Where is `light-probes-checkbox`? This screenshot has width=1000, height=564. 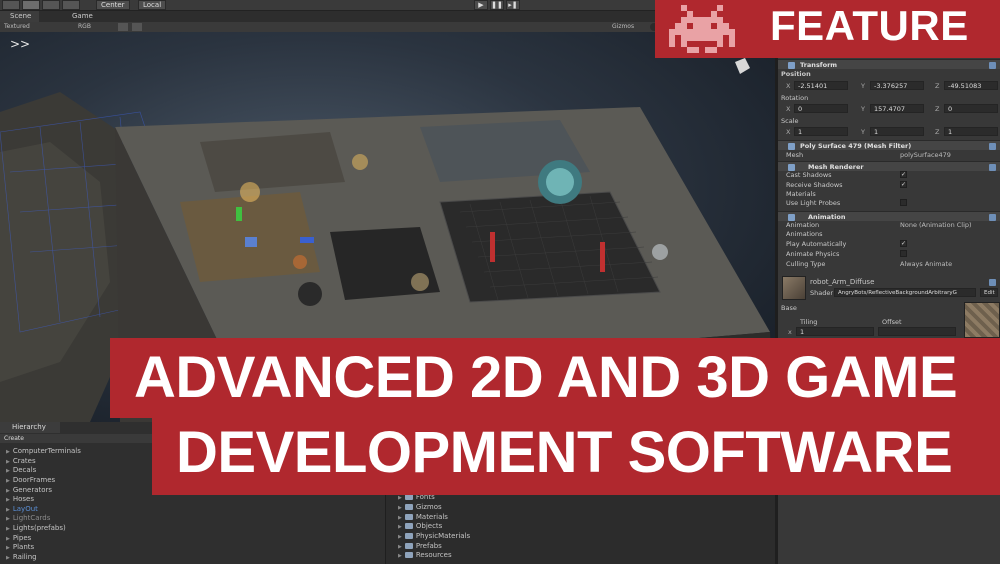 light-probes-checkbox is located at coordinates (903, 202).